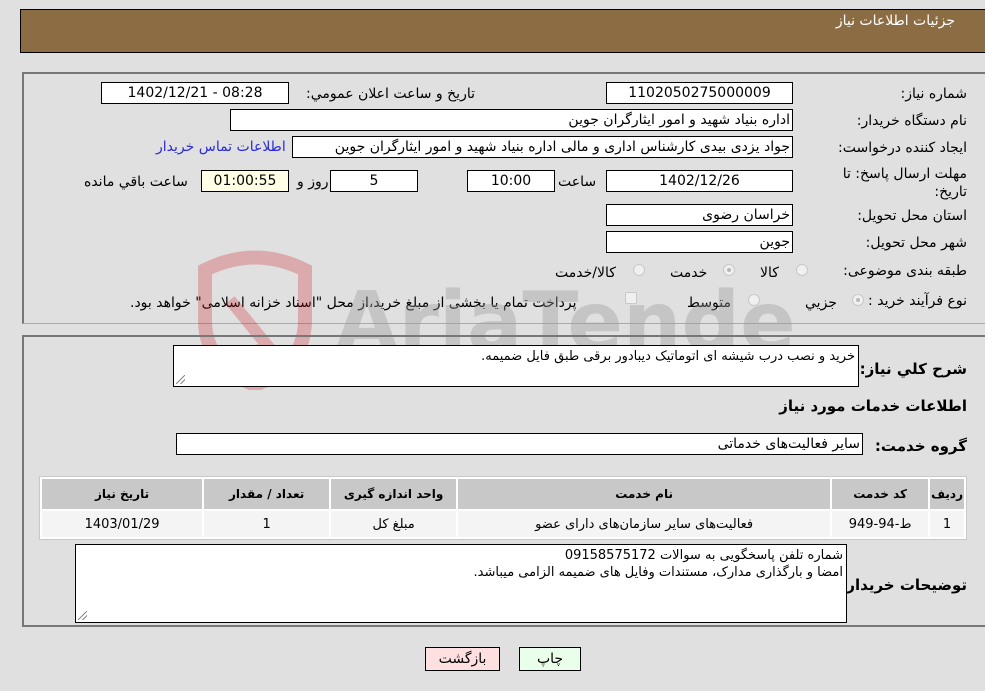  I want to click on need-number-label: شماره نياز:, so click(934, 94).